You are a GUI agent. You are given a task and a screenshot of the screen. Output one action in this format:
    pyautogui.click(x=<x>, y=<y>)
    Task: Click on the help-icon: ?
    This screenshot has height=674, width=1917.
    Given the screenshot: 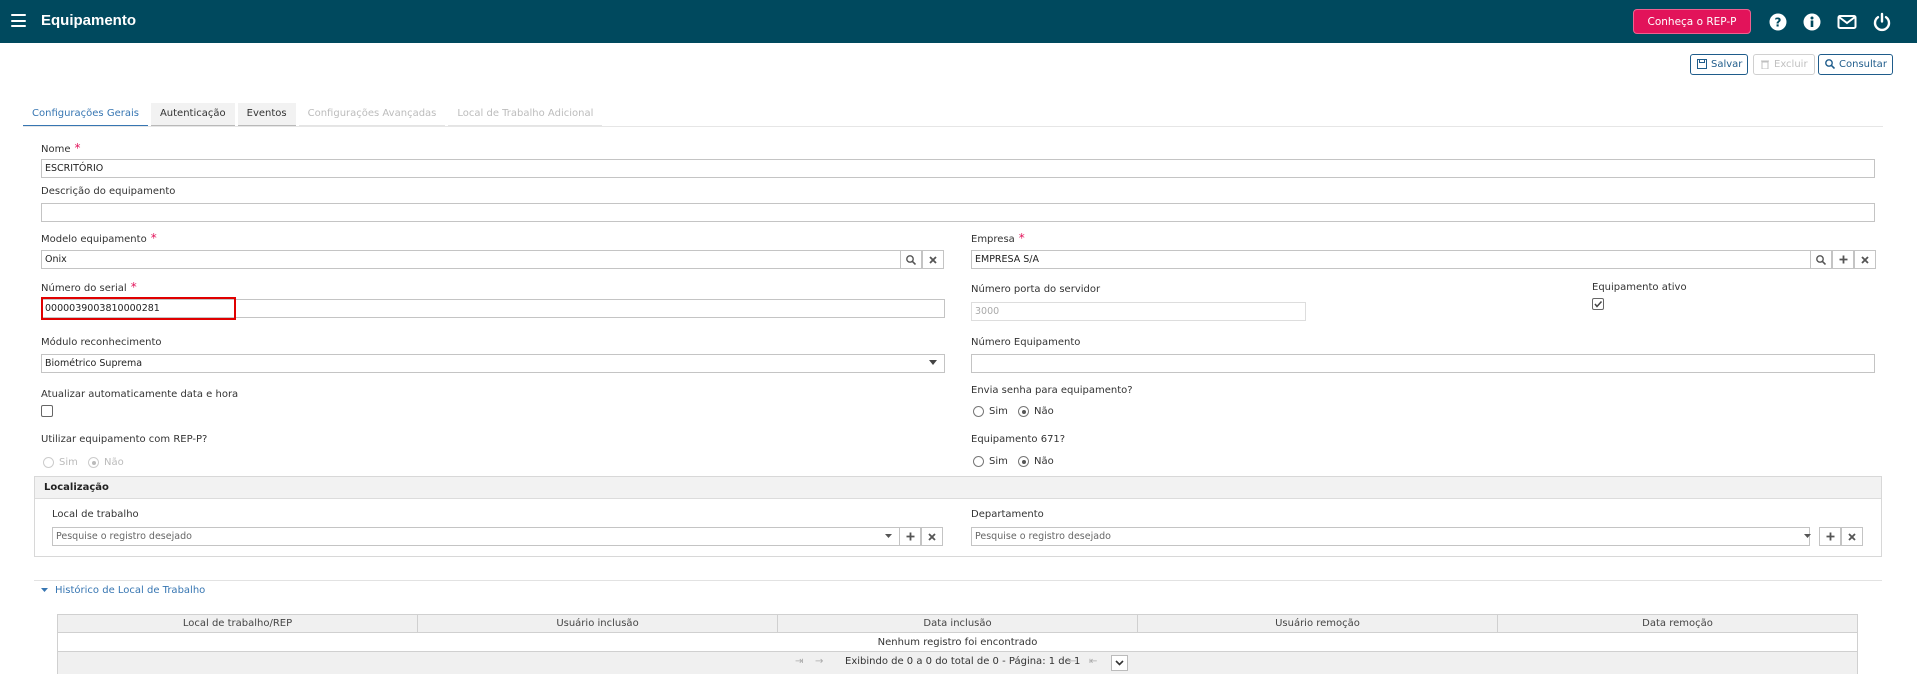 What is the action you would take?
    pyautogui.click(x=1778, y=22)
    